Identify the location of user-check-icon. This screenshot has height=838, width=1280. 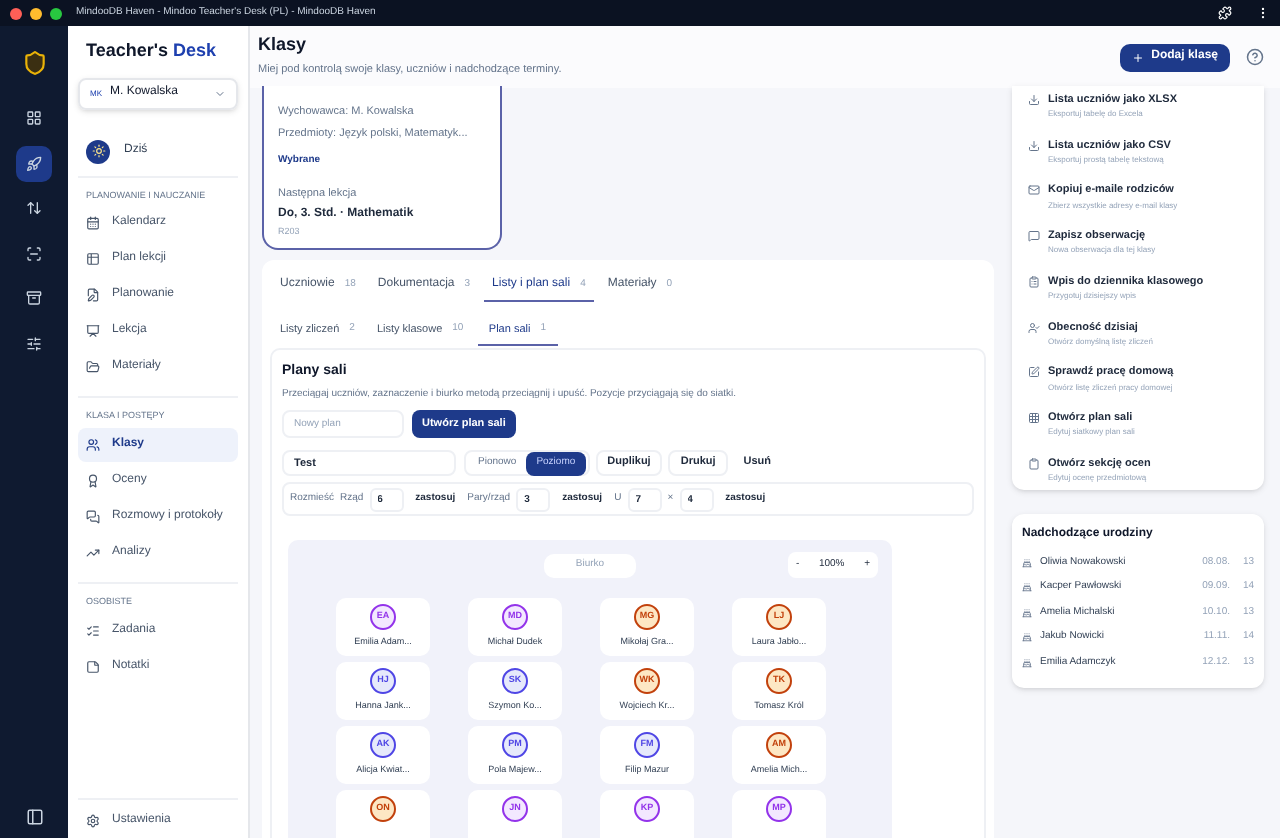
(1034, 327).